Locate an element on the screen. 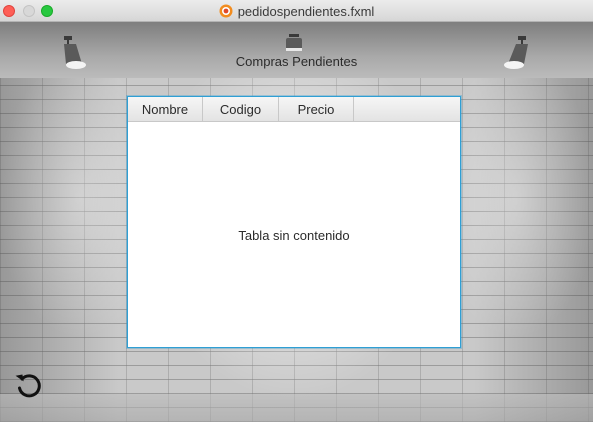 The width and height of the screenshot is (593, 422). java-fxml-icon is located at coordinates (226, 11).